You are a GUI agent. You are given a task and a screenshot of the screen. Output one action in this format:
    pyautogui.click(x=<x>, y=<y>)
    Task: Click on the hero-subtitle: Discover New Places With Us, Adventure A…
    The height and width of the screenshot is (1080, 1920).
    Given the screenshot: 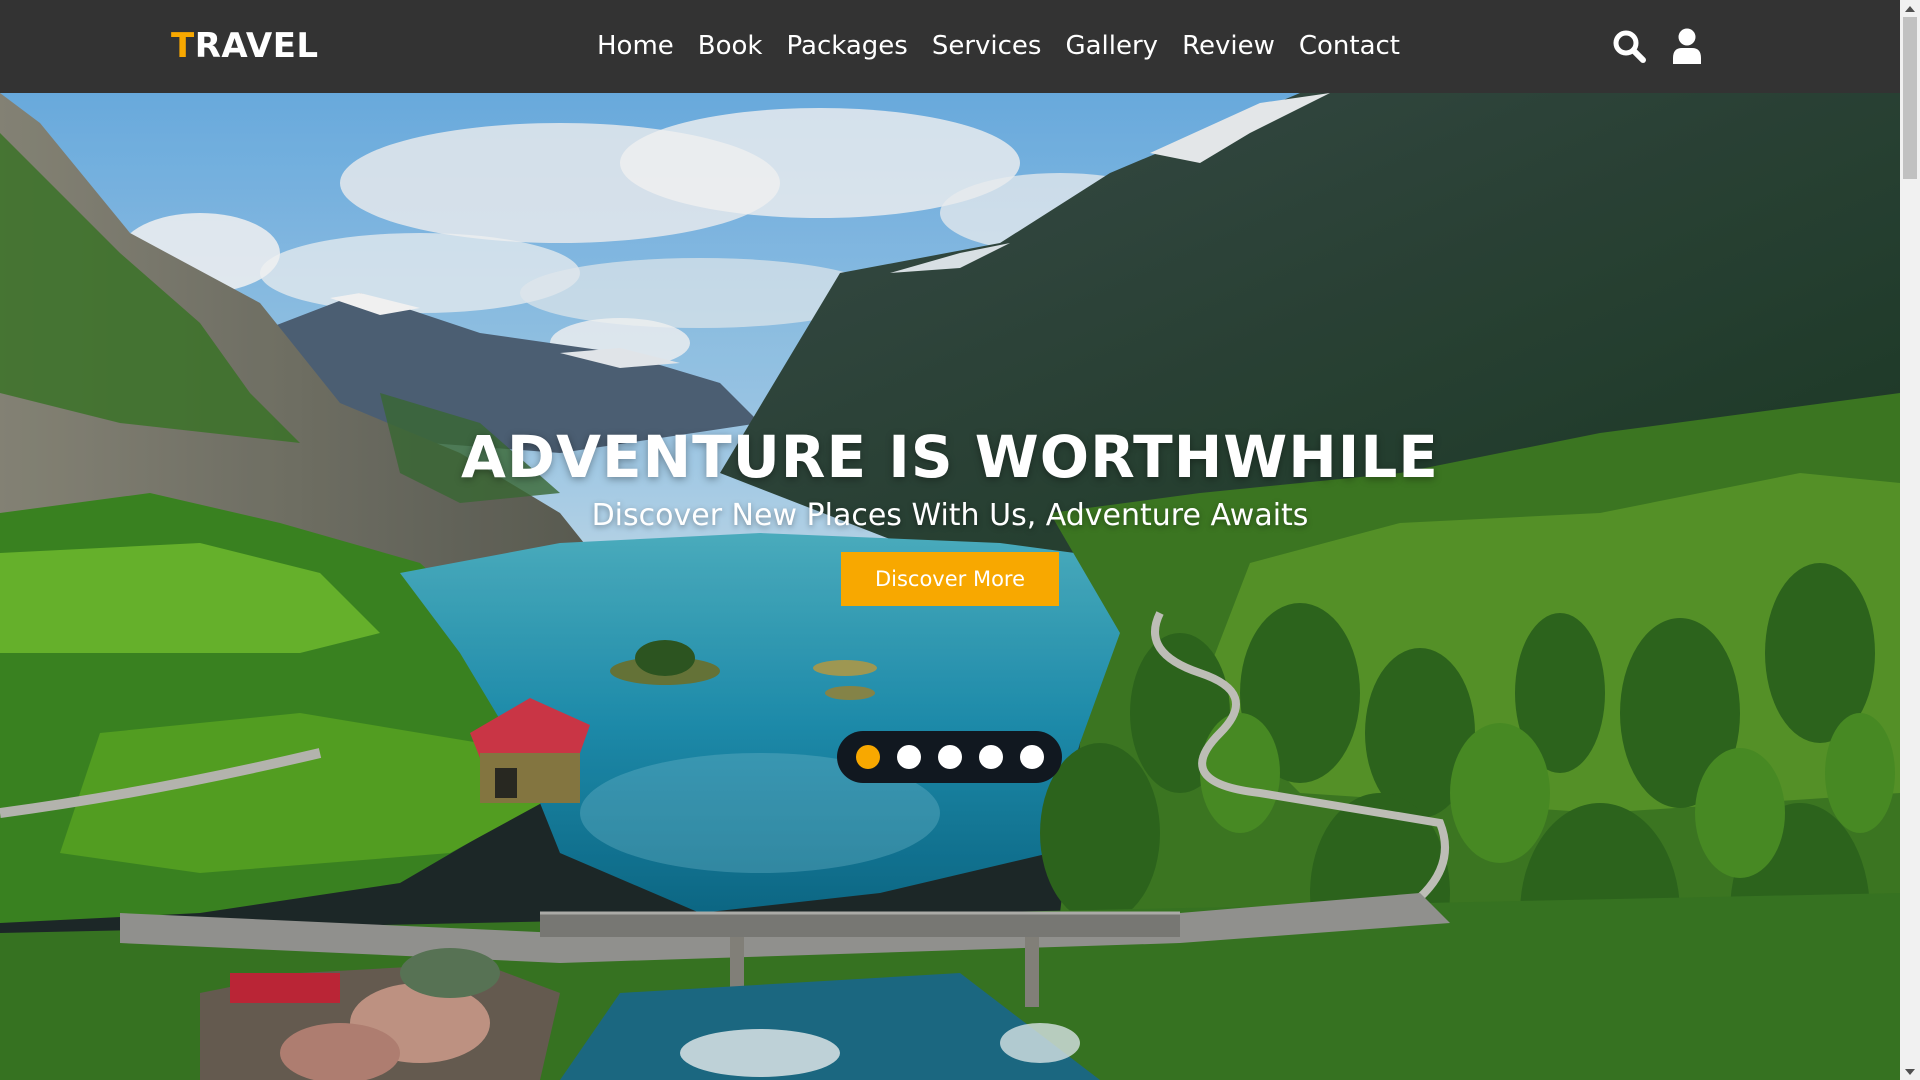 What is the action you would take?
    pyautogui.click(x=950, y=515)
    